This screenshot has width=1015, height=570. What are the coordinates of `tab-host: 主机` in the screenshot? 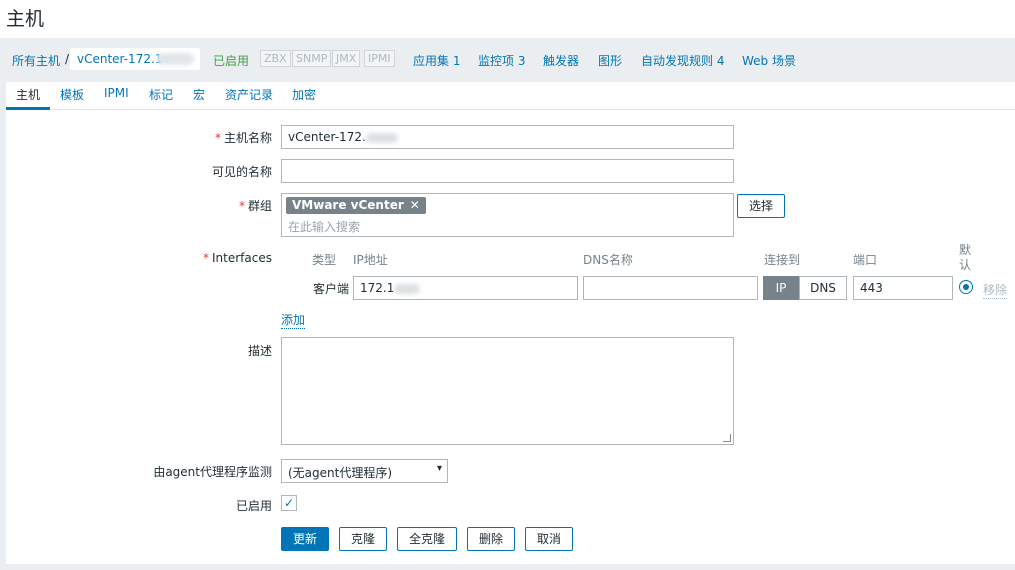 It's located at (28, 94).